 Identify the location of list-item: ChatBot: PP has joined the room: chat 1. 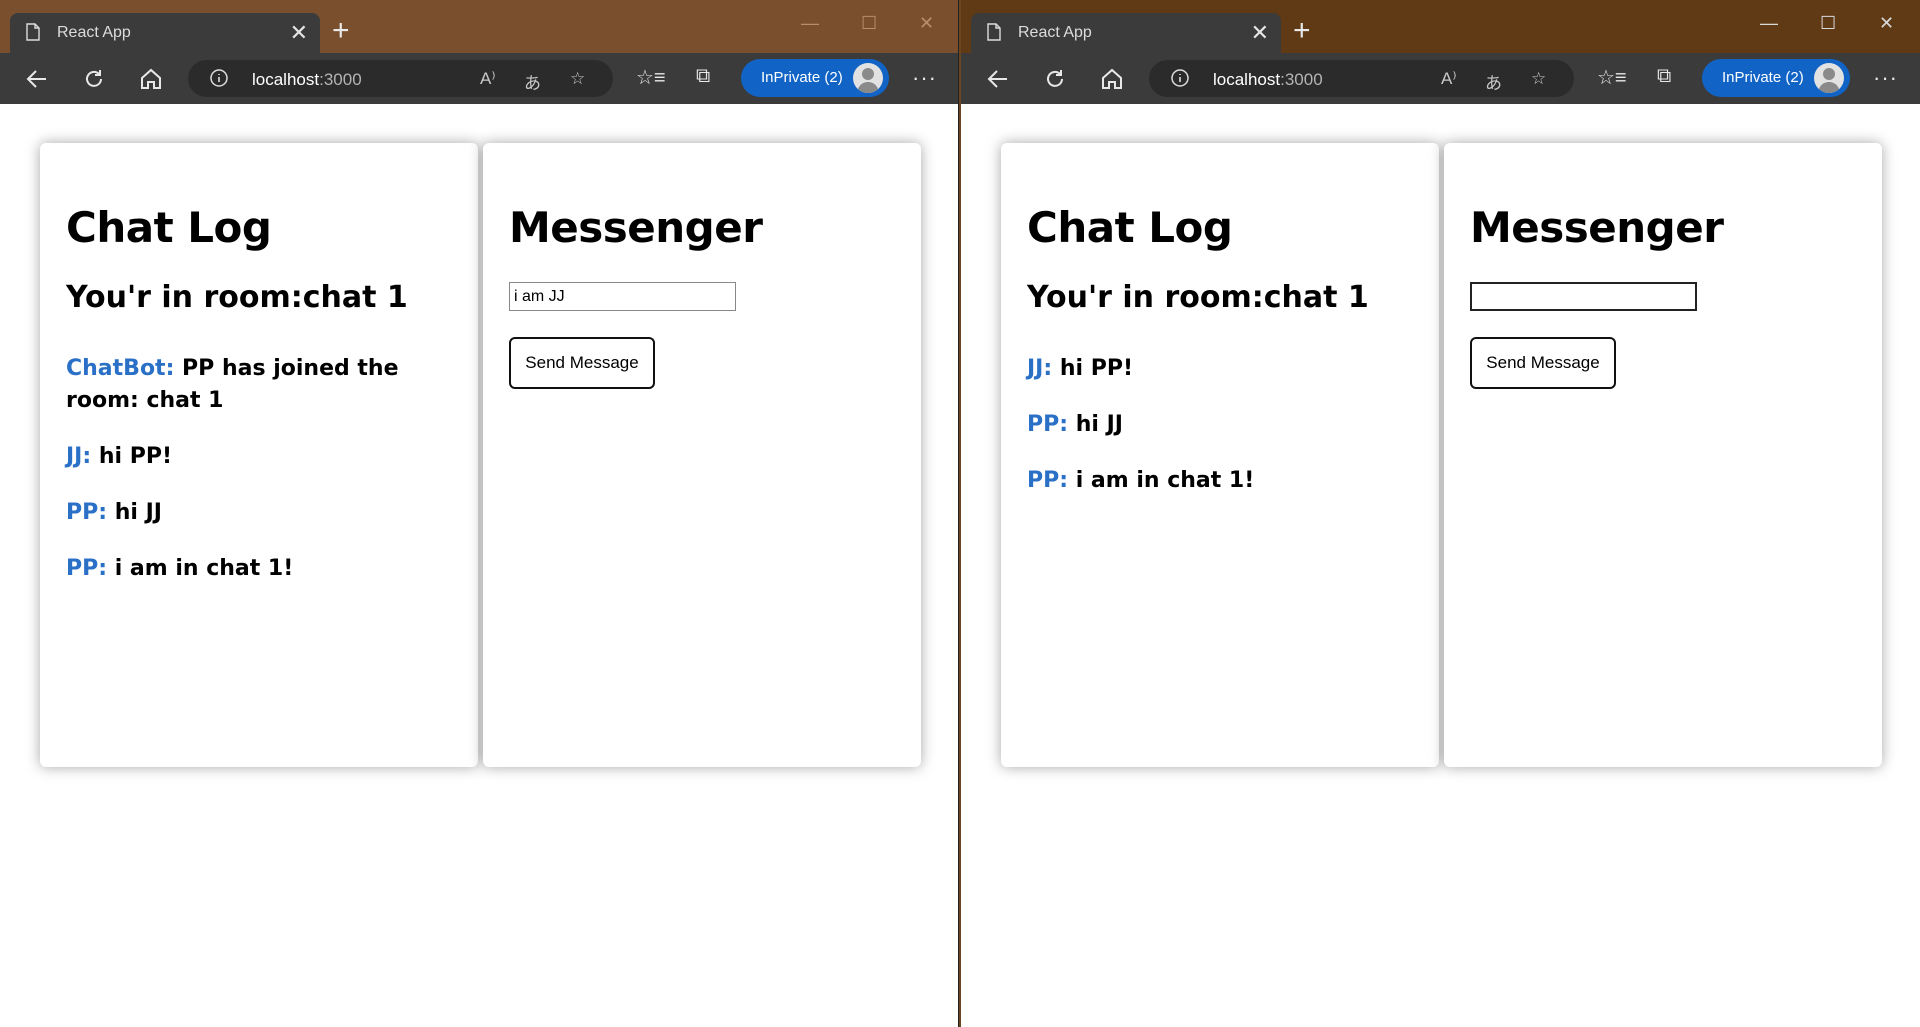
(262, 385).